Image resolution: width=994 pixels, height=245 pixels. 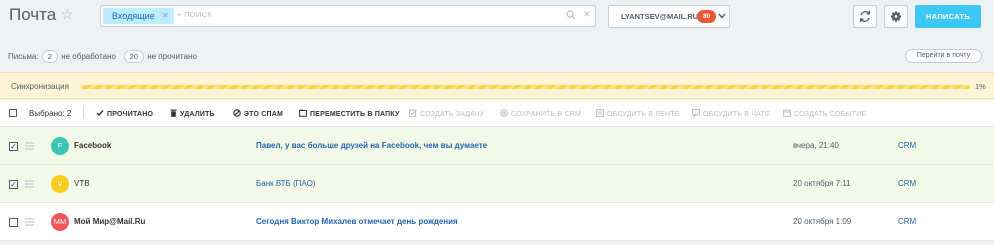 I want to click on unprocessed-count: 2, so click(x=49, y=56).